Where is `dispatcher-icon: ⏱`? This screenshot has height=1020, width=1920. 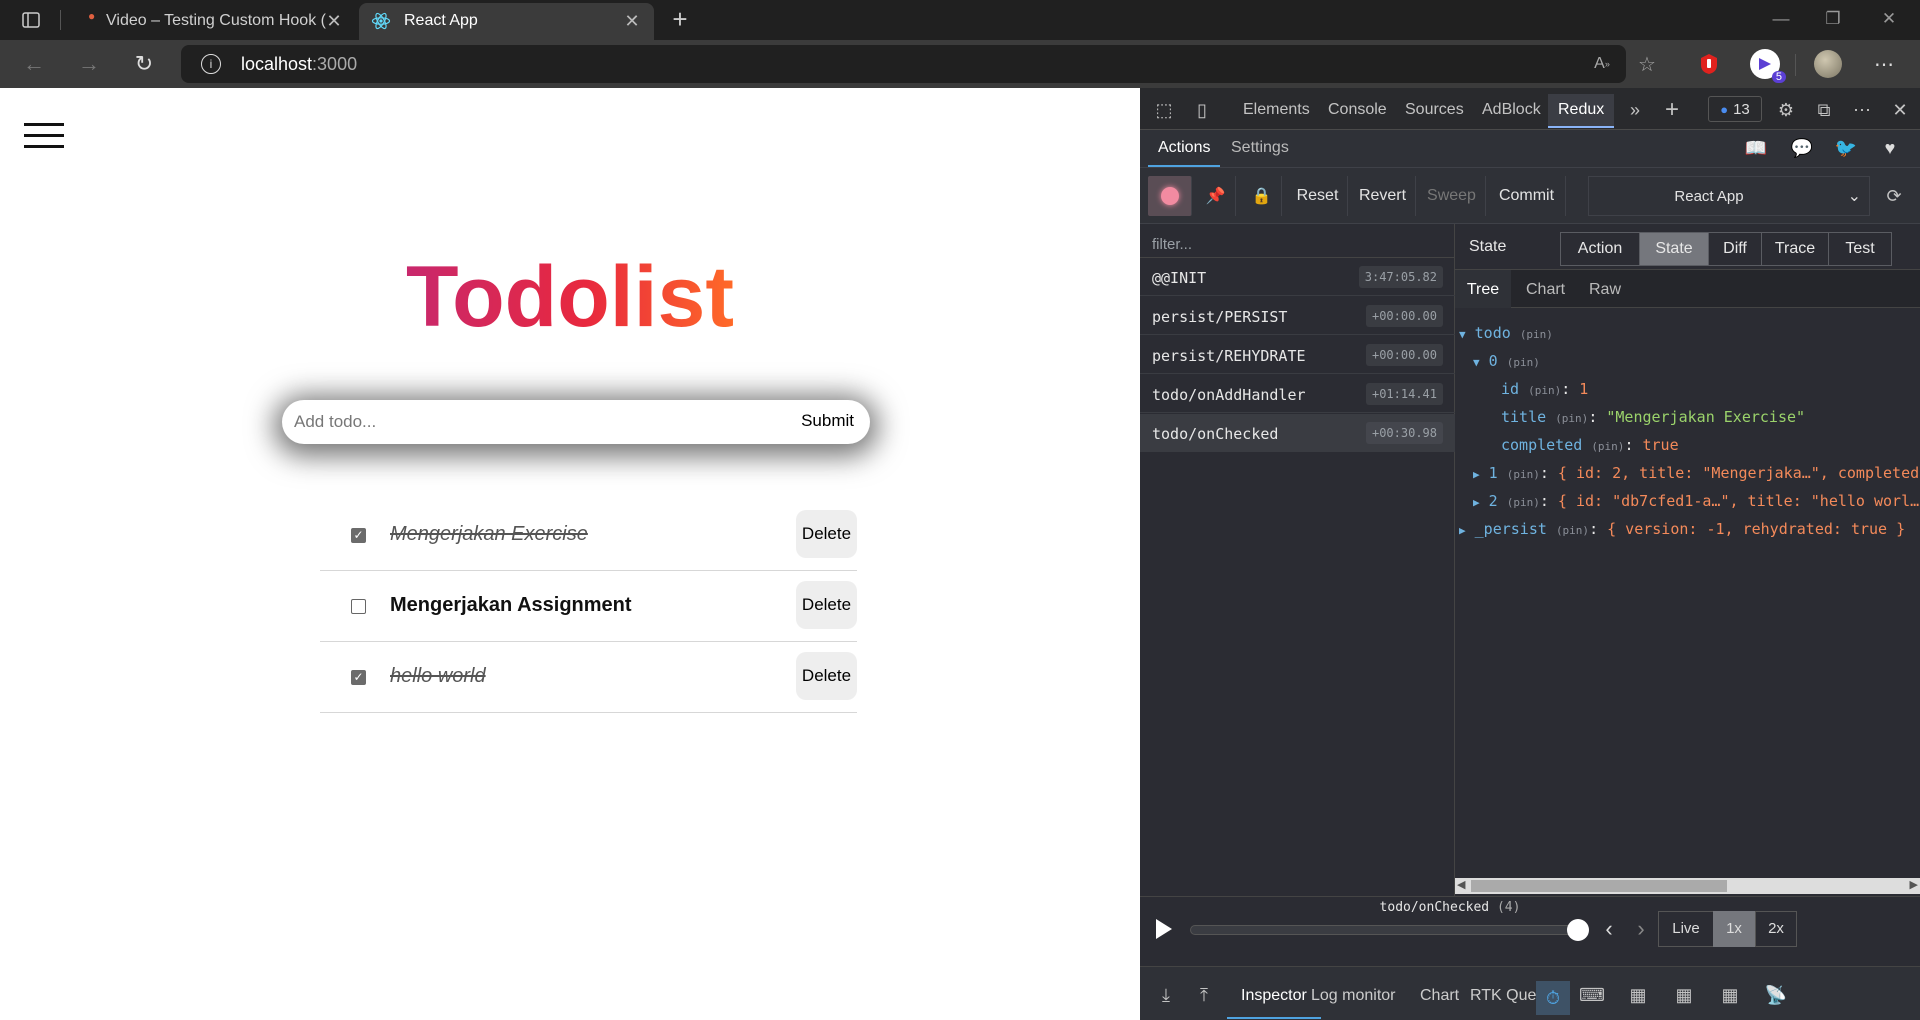
dispatcher-icon: ⏱ is located at coordinates (1553, 998).